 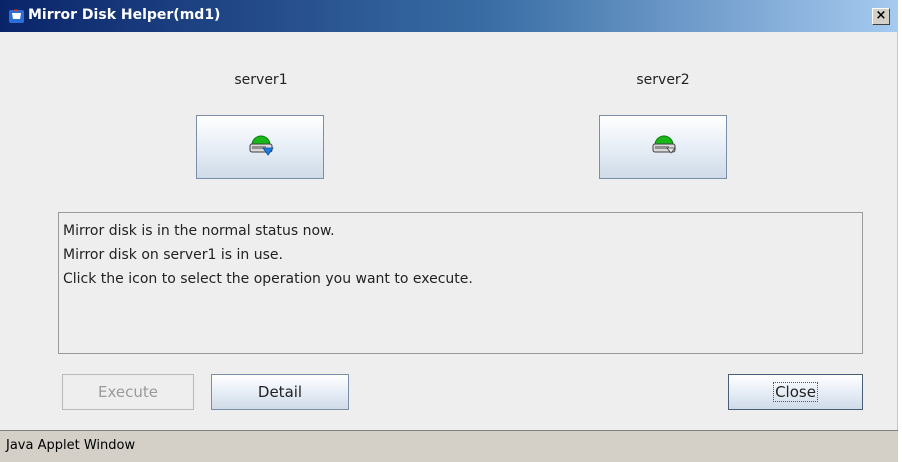 What do you see at coordinates (449, 16) in the screenshot?
I see `title-bar: Mirror Disk Helper(md1) ×` at bounding box center [449, 16].